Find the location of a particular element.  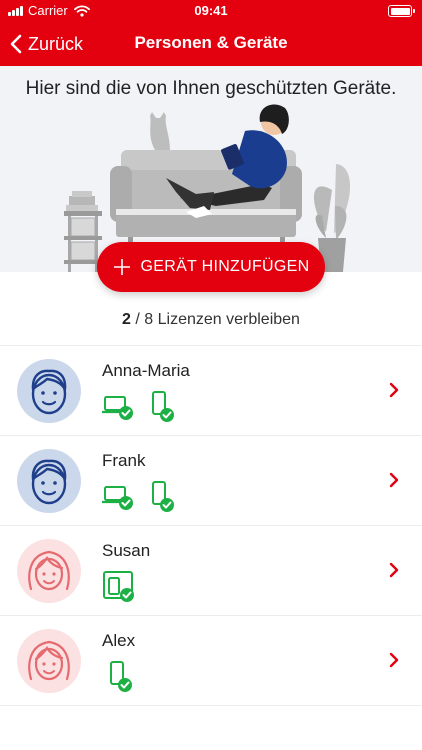

status-time: 09:41 is located at coordinates (211, 10).